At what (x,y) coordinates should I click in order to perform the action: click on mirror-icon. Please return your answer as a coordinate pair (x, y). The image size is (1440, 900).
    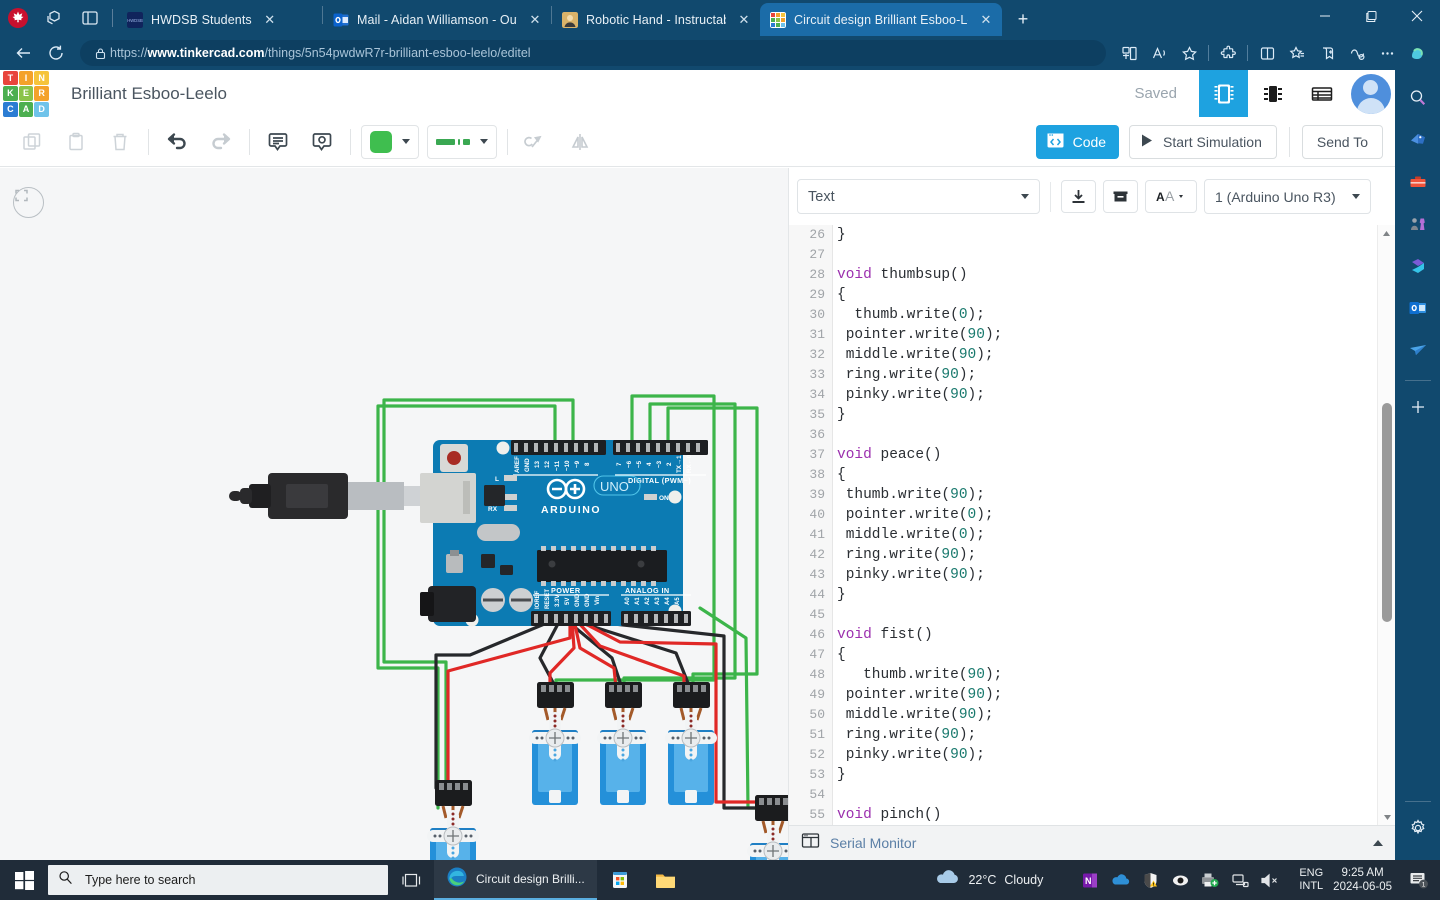
    Looking at the image, I should click on (580, 142).